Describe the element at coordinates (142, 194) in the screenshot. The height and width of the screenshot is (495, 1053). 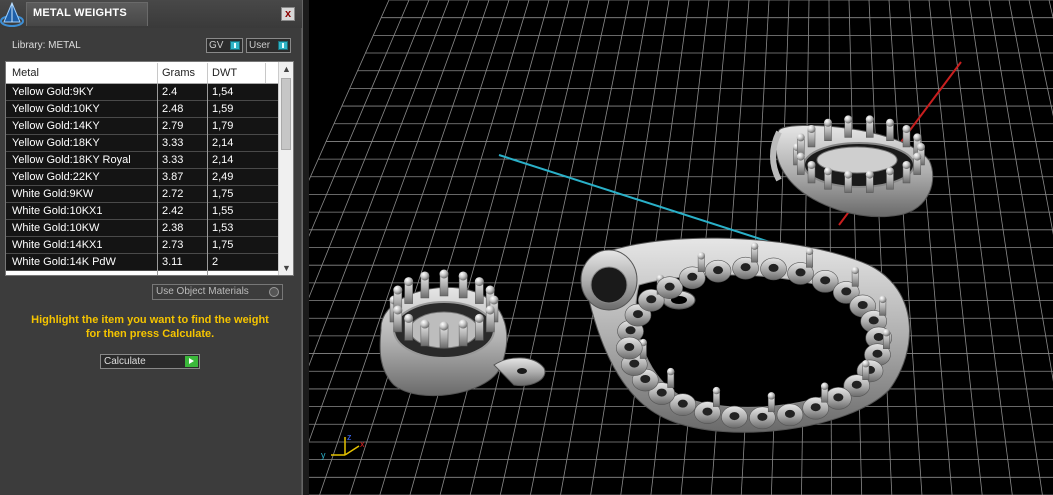
I see `table-row: White Gold:9KW 2.72 1,75` at that location.